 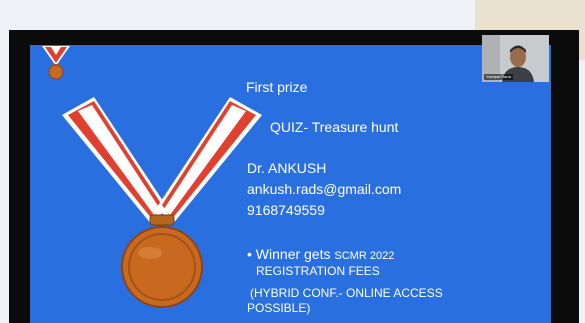 What do you see at coordinates (324, 189) in the screenshot?
I see `winner-email: ankush.rads@gmail.com` at bounding box center [324, 189].